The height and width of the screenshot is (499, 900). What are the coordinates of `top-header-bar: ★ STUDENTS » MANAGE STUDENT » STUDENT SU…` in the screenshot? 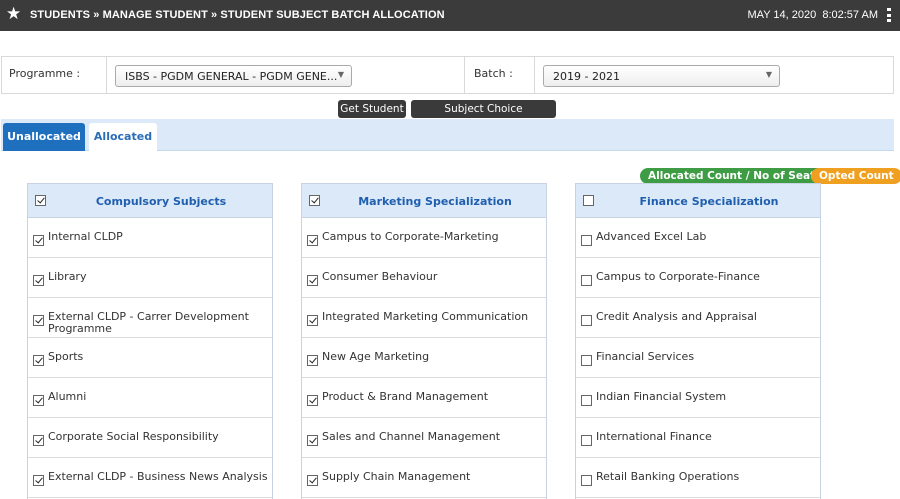 It's located at (450, 15).